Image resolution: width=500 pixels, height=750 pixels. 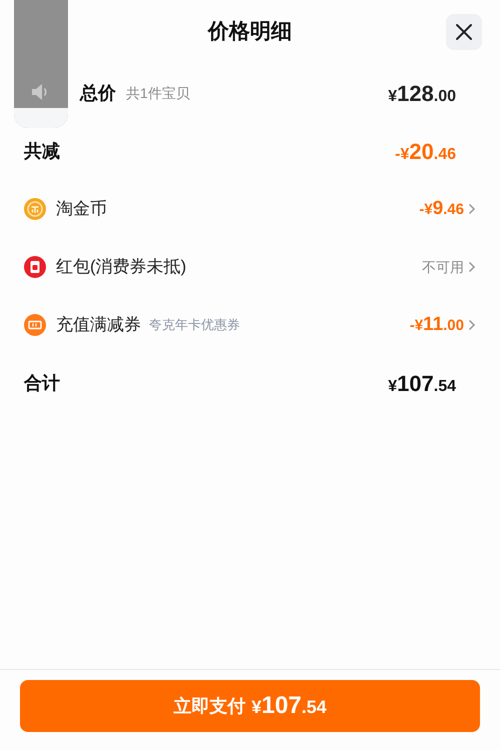 I want to click on close-button, so click(x=464, y=32).